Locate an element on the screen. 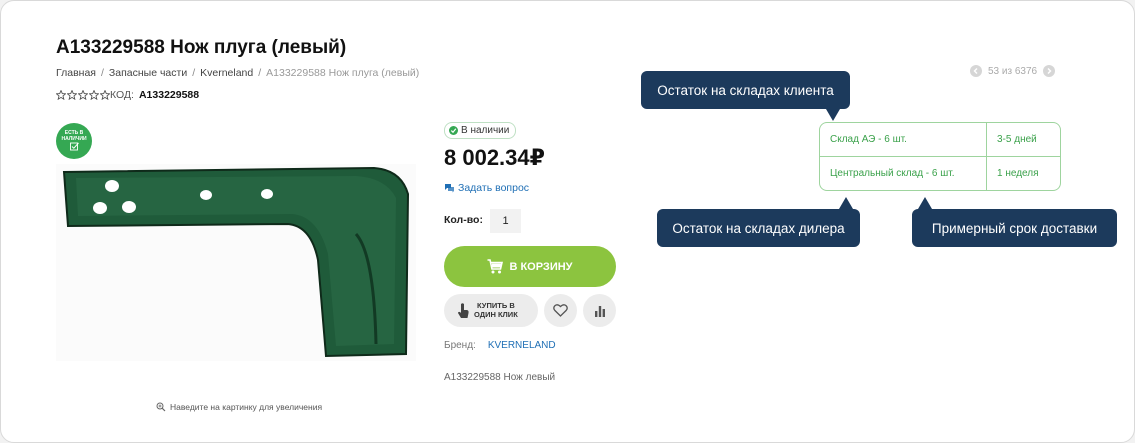 The height and width of the screenshot is (443, 1135). callout-delivery-time-text: Примерный срок доставки is located at coordinates (1014, 228).